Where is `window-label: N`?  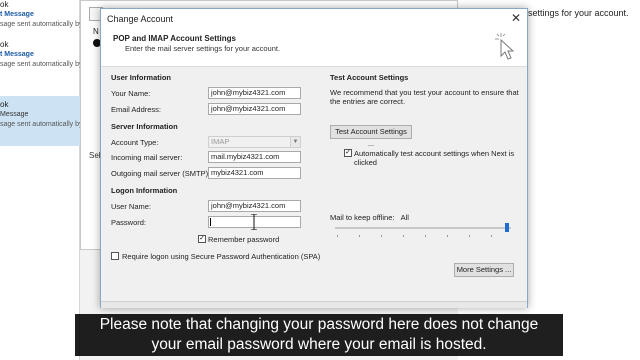 window-label: N is located at coordinates (96, 31).